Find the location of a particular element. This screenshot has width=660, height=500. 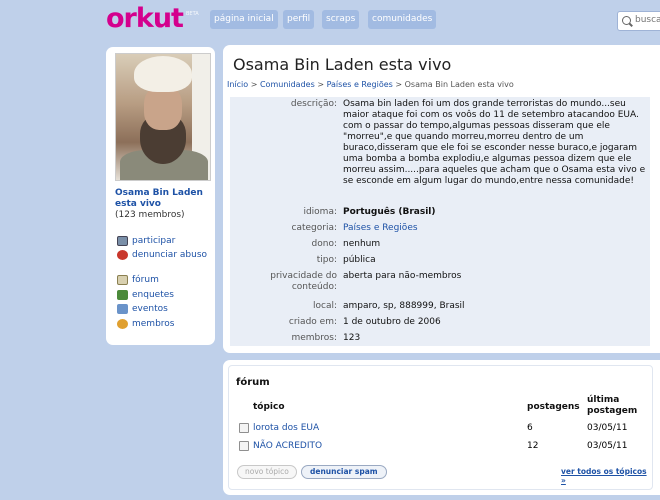

events-link-label: eventos is located at coordinates (150, 309).